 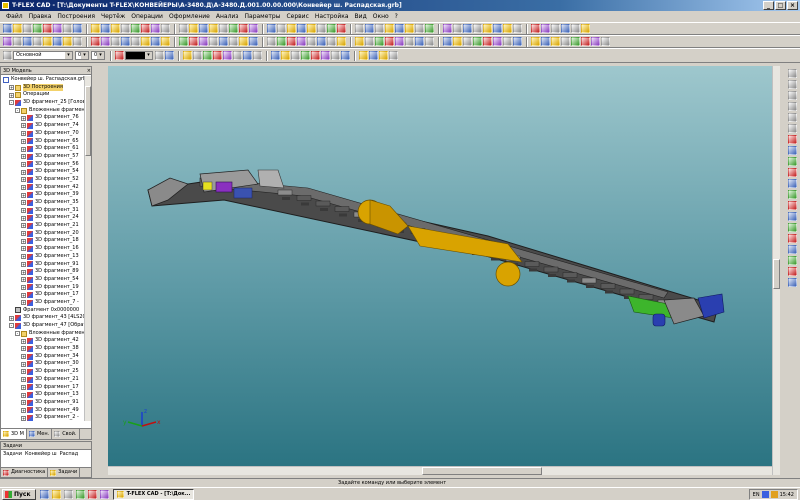 I want to click on tree-item: +3D фрагмент_91, so click(x=43, y=265).